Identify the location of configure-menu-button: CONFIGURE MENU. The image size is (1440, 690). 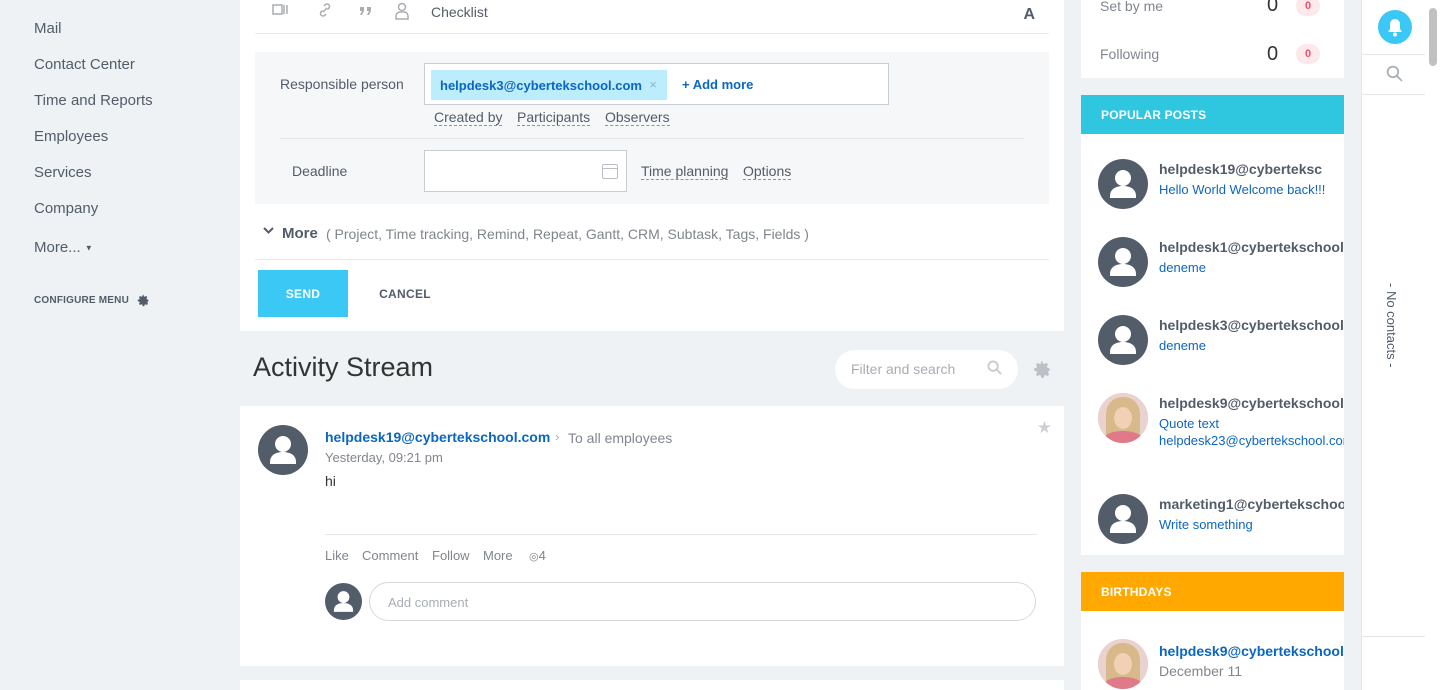
(92, 300).